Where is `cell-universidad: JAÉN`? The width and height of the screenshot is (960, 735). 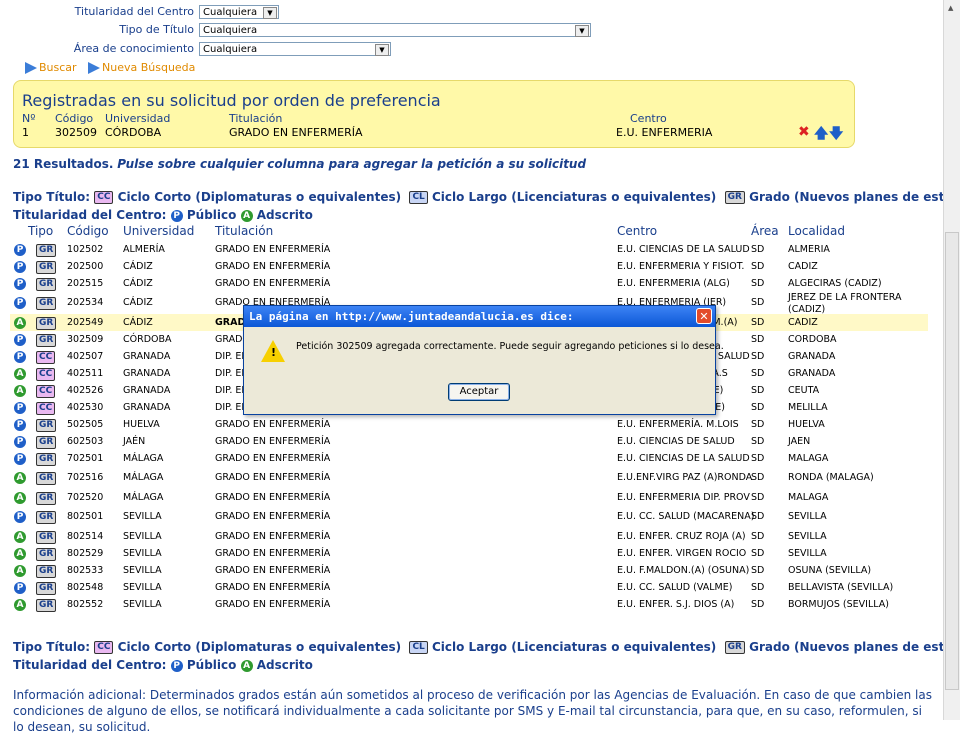 cell-universidad: JAÉN is located at coordinates (134, 441).